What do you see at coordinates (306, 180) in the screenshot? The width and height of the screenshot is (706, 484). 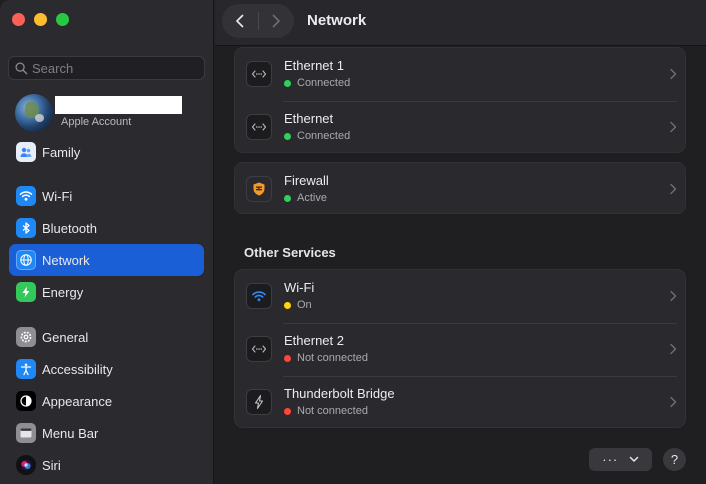 I see `firewall-name: Firewall` at bounding box center [306, 180].